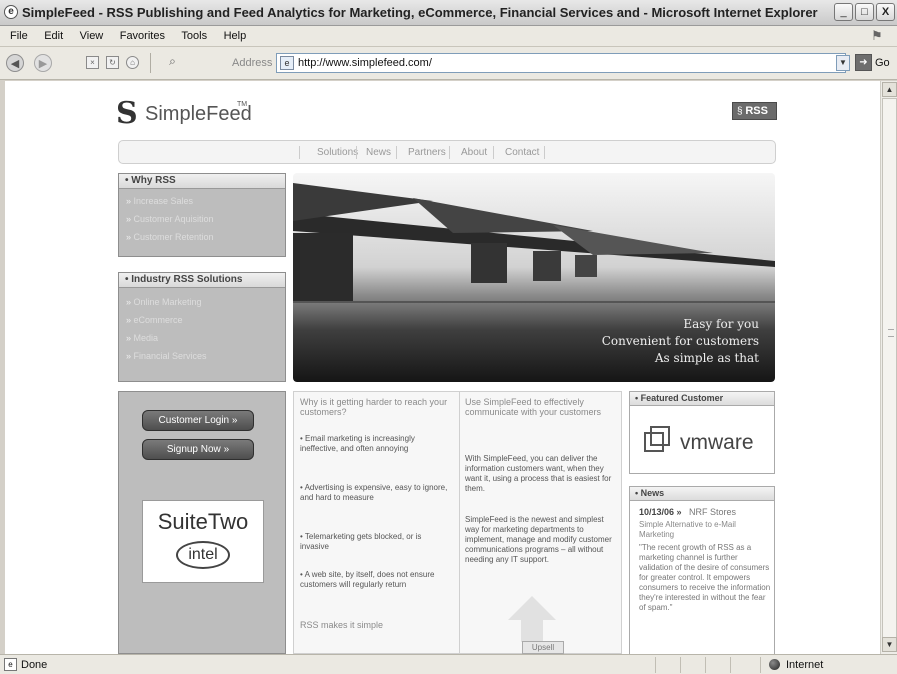  What do you see at coordinates (198, 114) in the screenshot?
I see `site-logo: SimpleFeed` at bounding box center [198, 114].